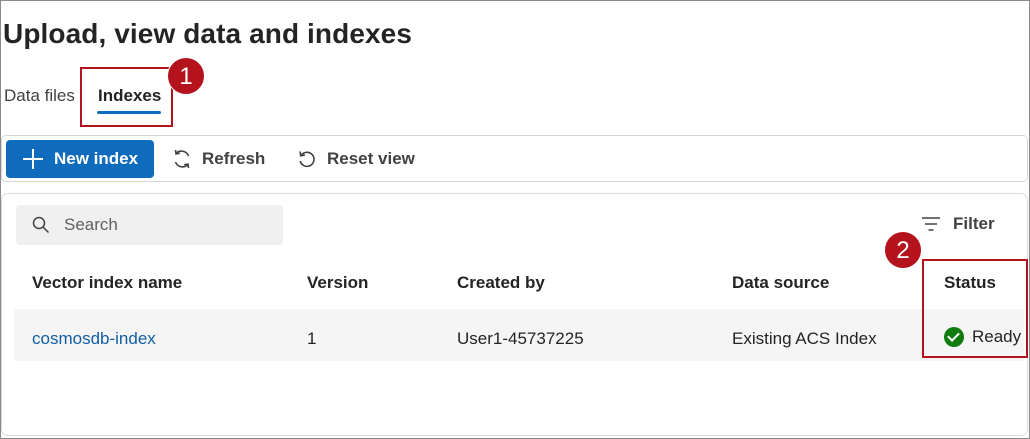  What do you see at coordinates (126, 97) in the screenshot?
I see `callout-box-tab` at bounding box center [126, 97].